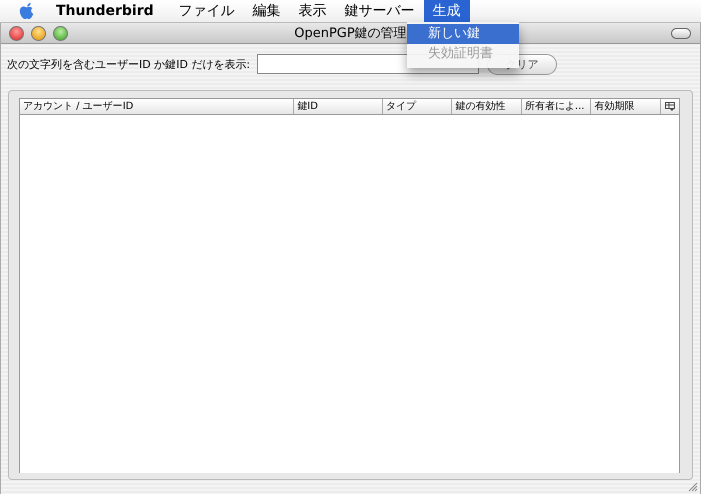  I want to click on window-title: OpenPGP鍵の管理, so click(350, 33).